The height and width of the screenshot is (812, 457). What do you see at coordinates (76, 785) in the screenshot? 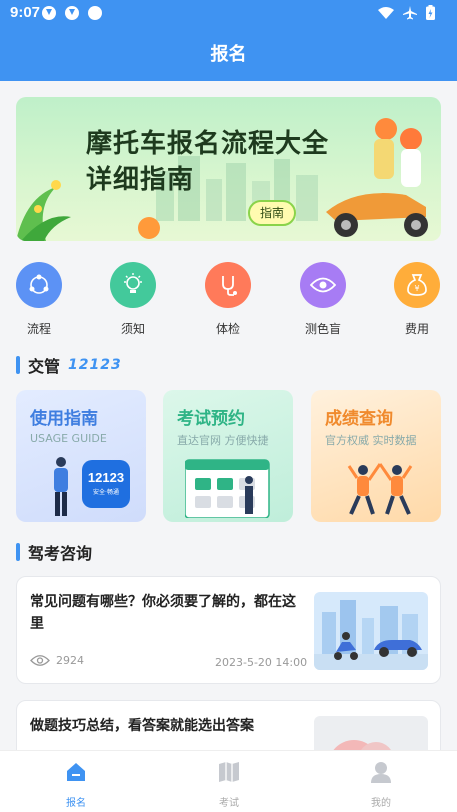
I see `tab-signup: 报名` at bounding box center [76, 785].